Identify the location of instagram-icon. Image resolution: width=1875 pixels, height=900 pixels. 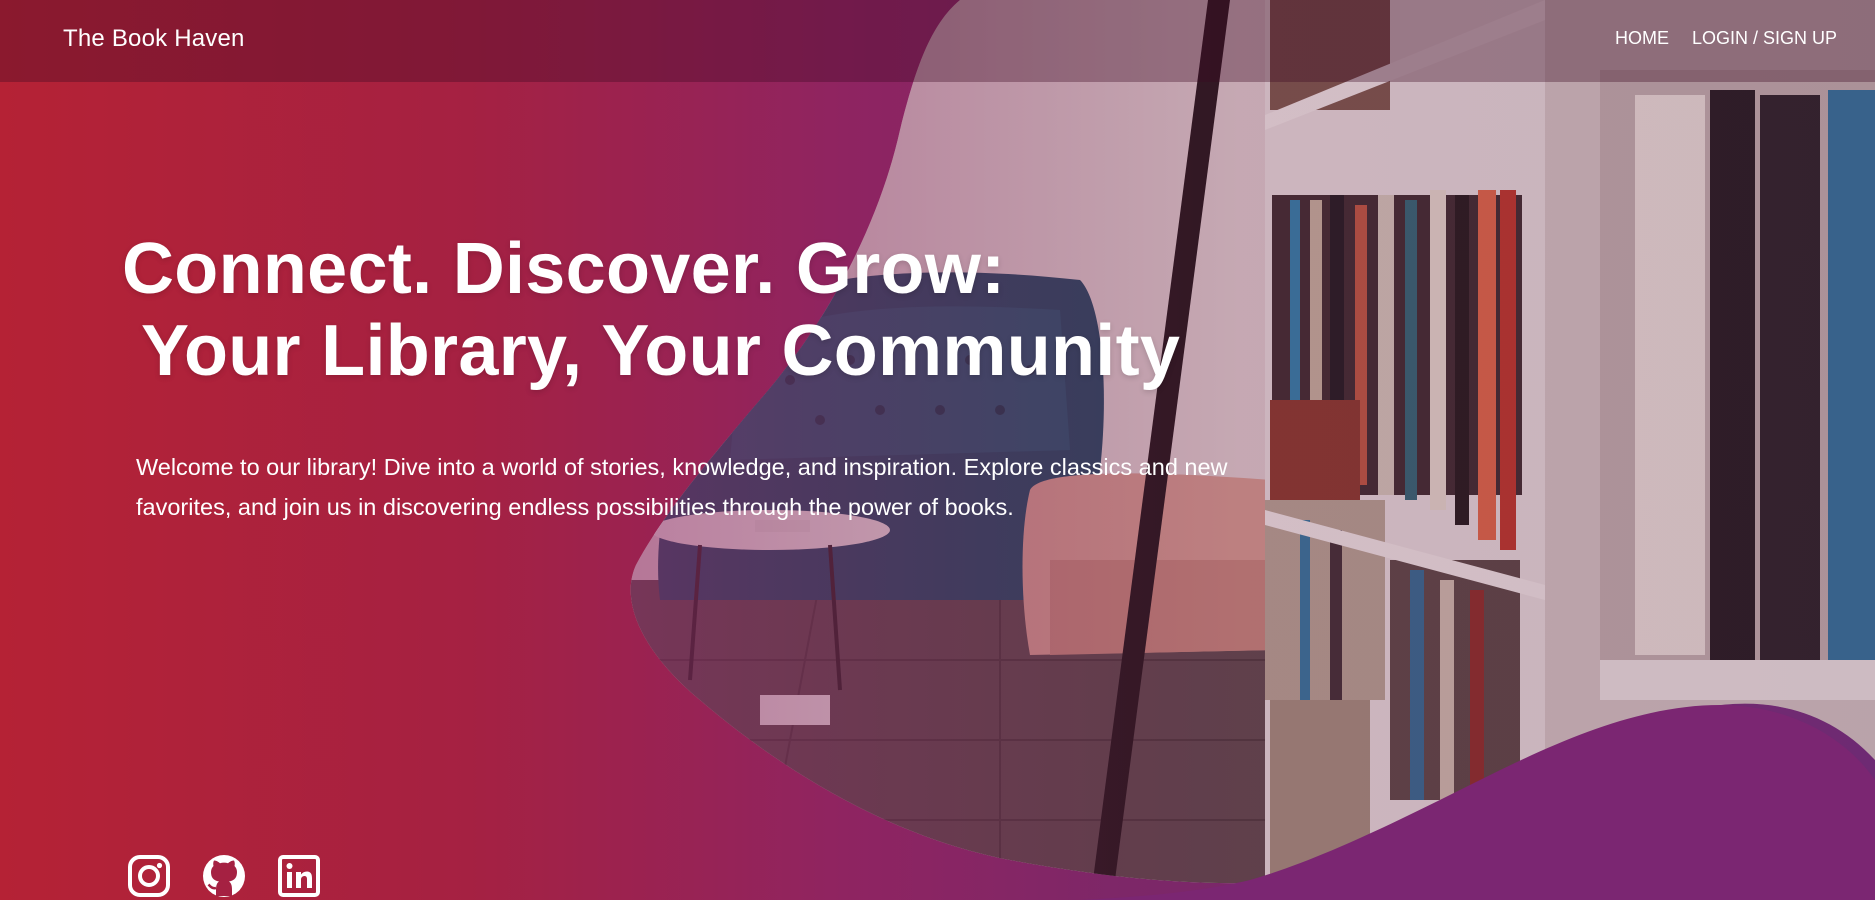
(149, 876).